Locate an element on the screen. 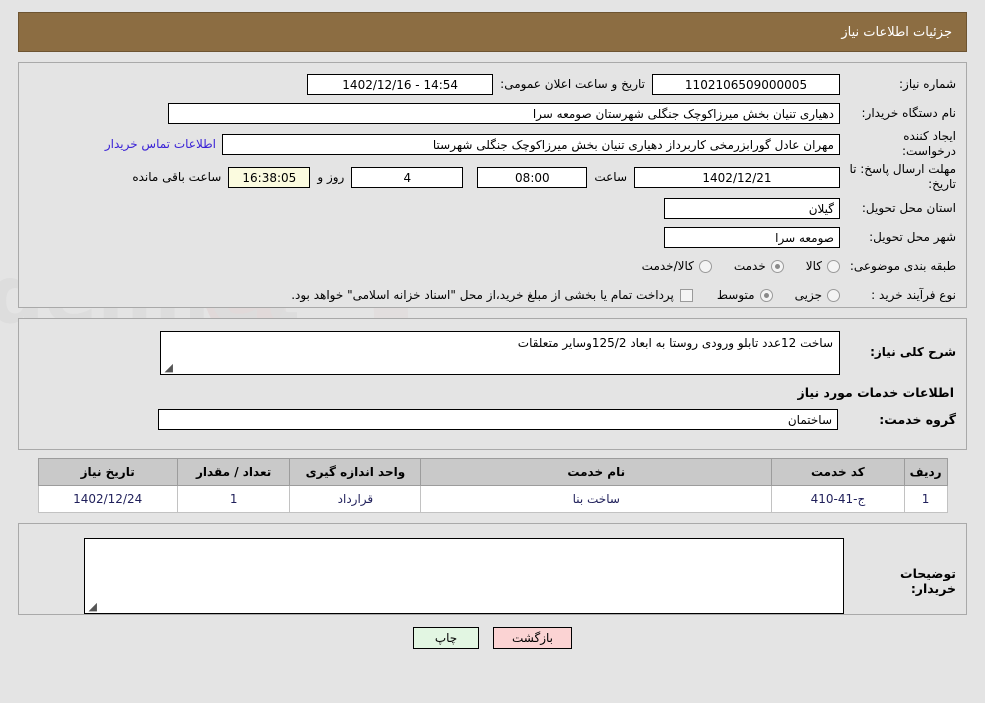 The width and height of the screenshot is (985, 703). category-label: طبقه بندی موضوعی: is located at coordinates (902, 265).